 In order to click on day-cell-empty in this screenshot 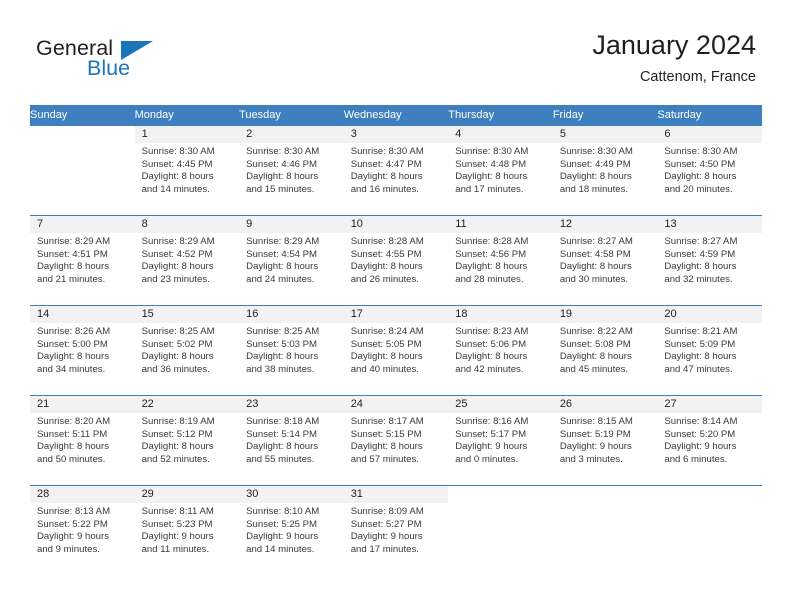, I will do `click(709, 531)`.